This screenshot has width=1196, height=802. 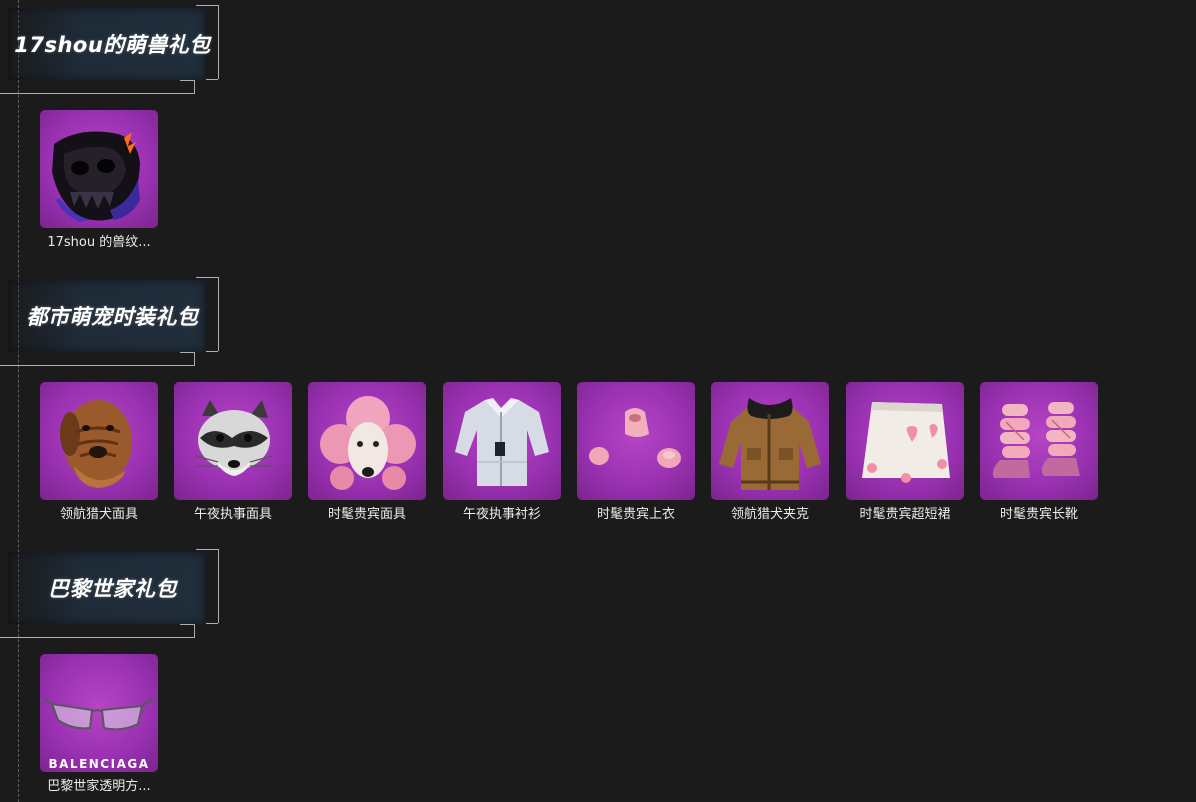 I want to click on skull-mask-icon, so click(x=96, y=176).